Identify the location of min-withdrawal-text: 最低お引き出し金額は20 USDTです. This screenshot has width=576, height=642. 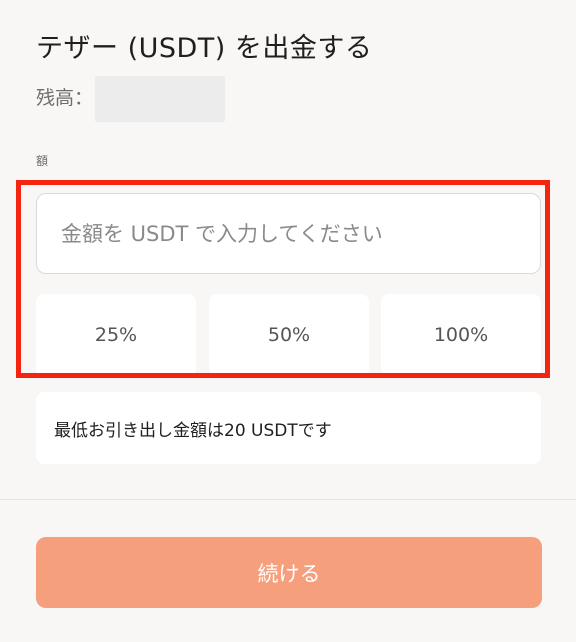
(193, 430).